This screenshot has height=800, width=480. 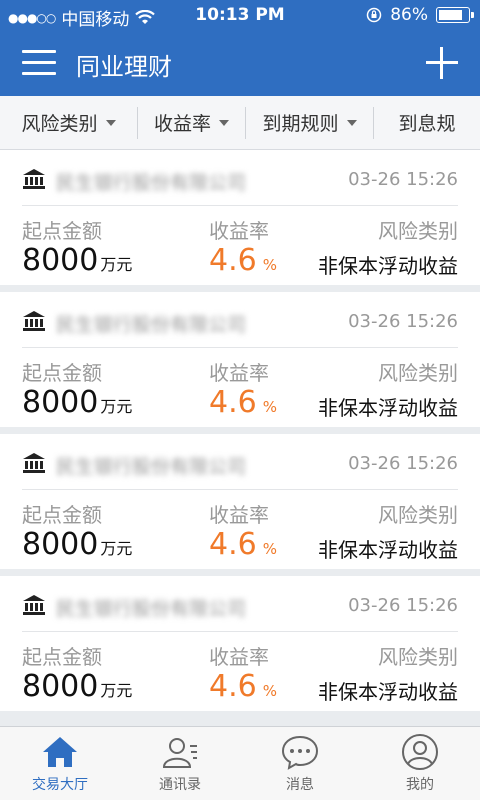 What do you see at coordinates (124, 67) in the screenshot?
I see `page-title: 同业理财` at bounding box center [124, 67].